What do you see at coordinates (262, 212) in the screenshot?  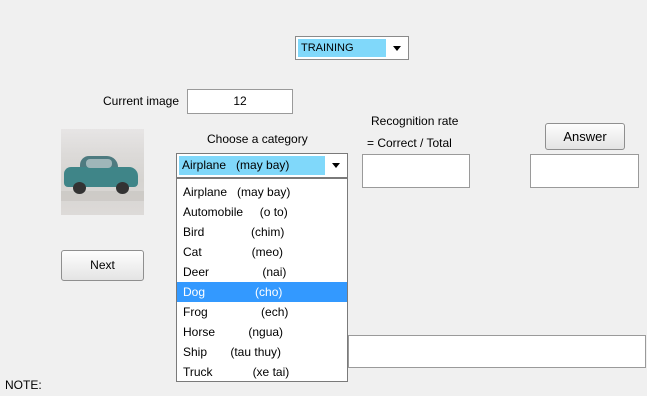 I see `category-option: Automobile (o to)` at bounding box center [262, 212].